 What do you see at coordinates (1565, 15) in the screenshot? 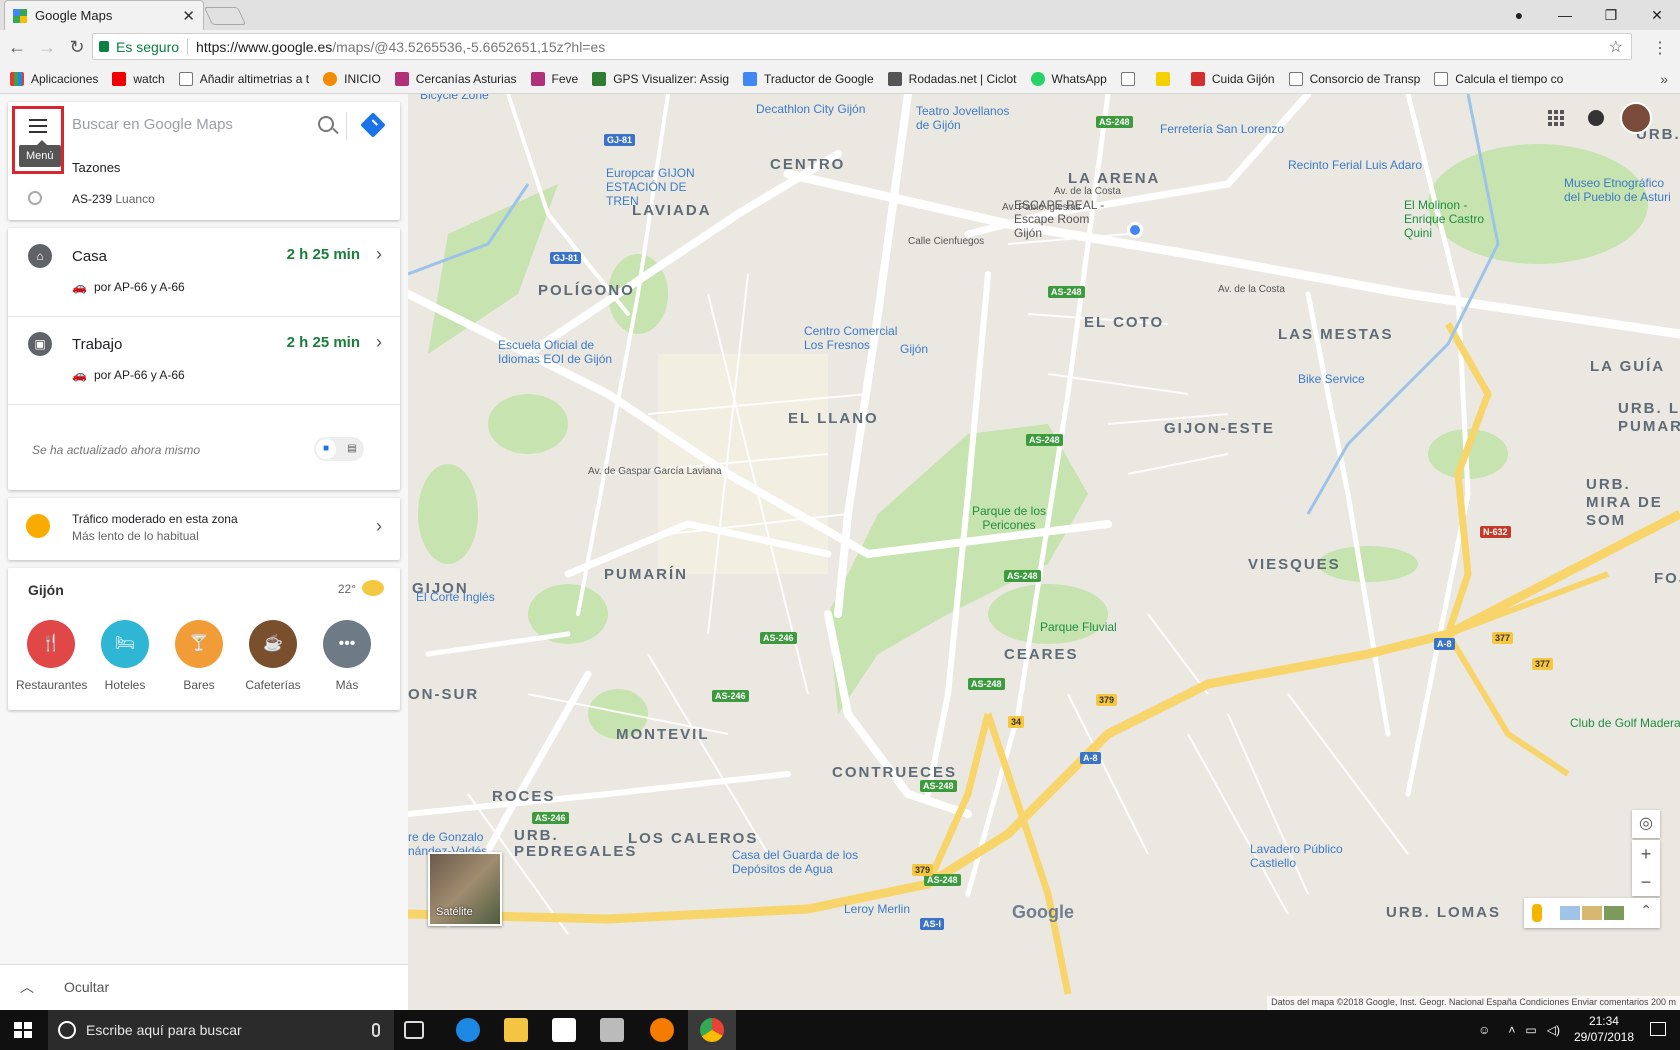
I see `minimize-button: —` at bounding box center [1565, 15].